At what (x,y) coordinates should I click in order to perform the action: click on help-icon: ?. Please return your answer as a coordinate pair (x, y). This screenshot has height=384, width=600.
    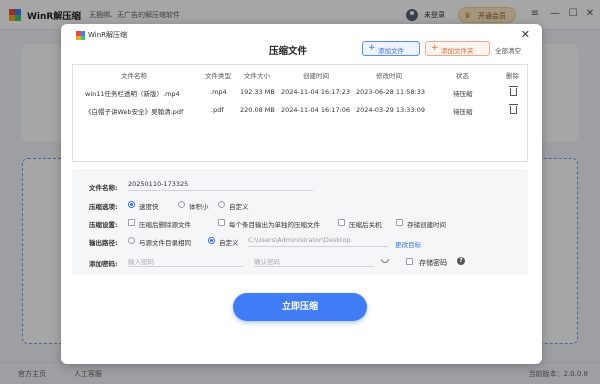
    Looking at the image, I should click on (461, 261).